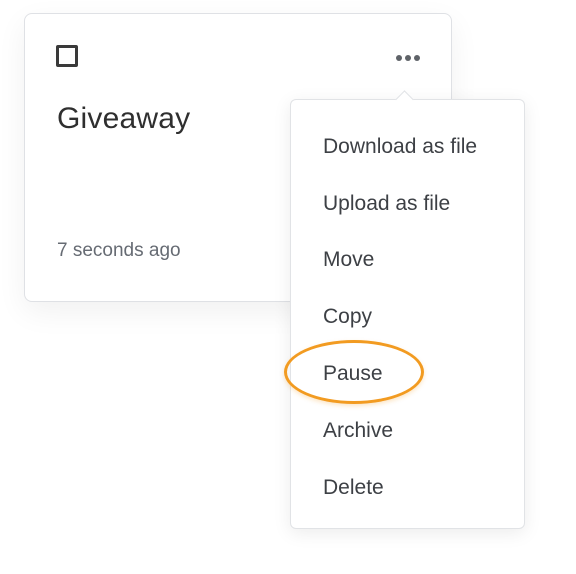 The width and height of the screenshot is (576, 574). What do you see at coordinates (119, 250) in the screenshot?
I see `card-timestamp: 7 seconds ago` at bounding box center [119, 250].